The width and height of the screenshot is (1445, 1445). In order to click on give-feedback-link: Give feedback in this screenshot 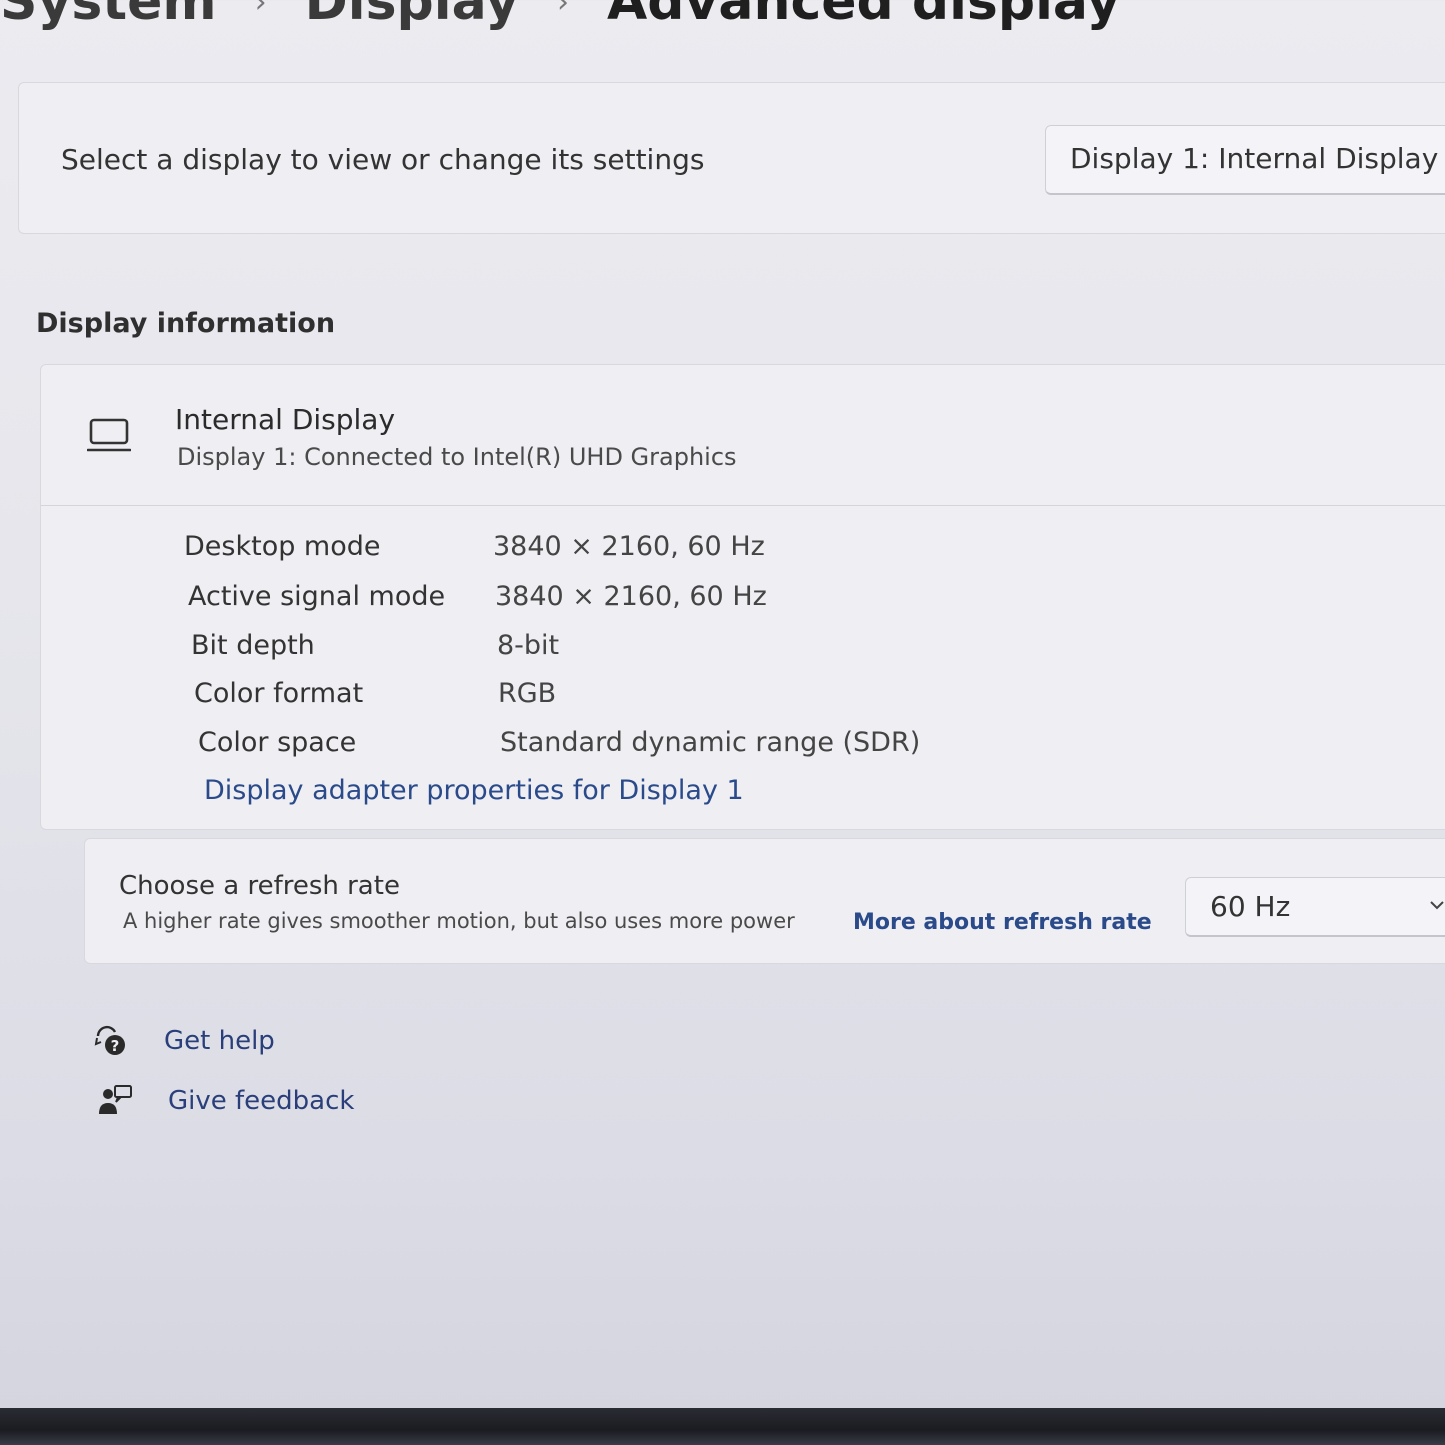, I will do `click(226, 1101)`.